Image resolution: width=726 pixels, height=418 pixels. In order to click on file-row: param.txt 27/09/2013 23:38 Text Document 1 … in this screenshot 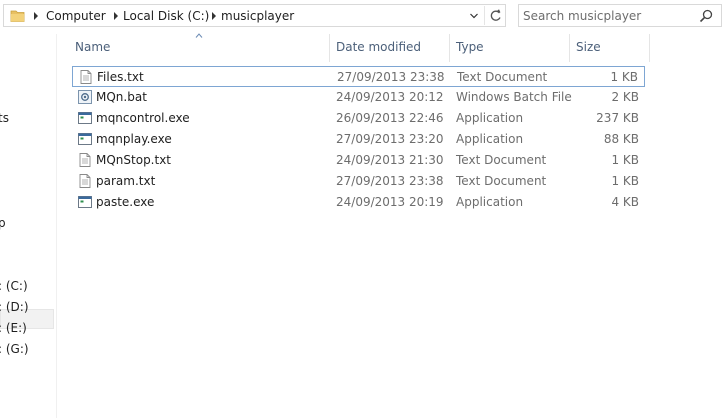, I will do `click(358, 181)`.